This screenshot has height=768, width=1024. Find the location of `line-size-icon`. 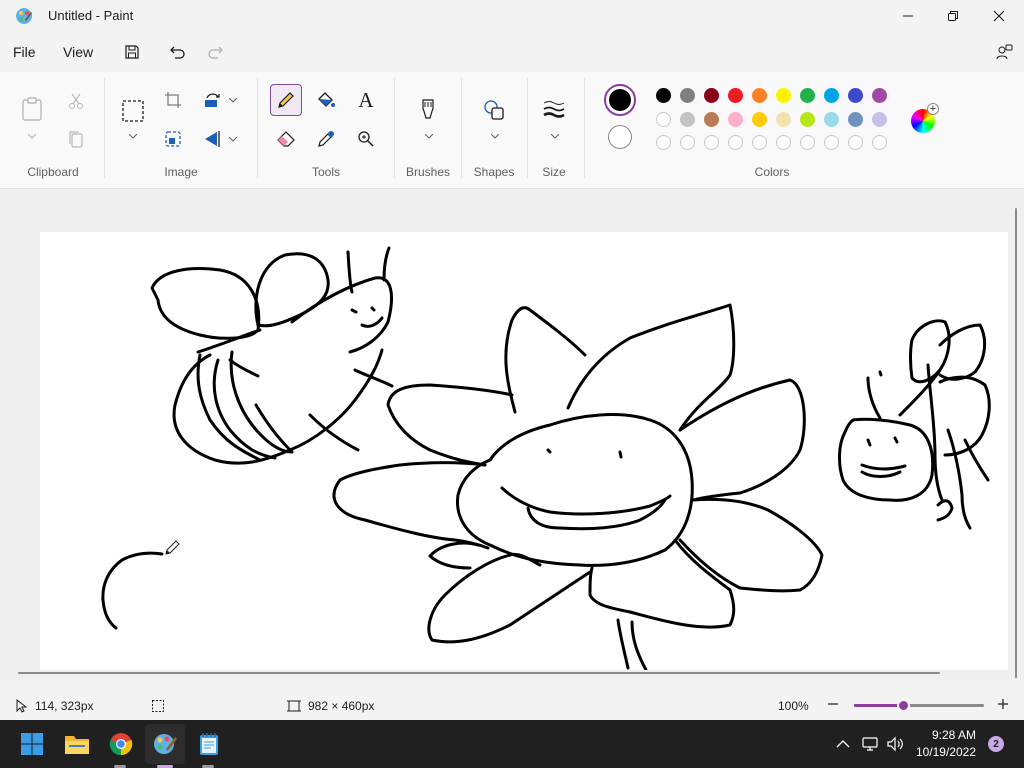

line-size-icon is located at coordinates (554, 109).